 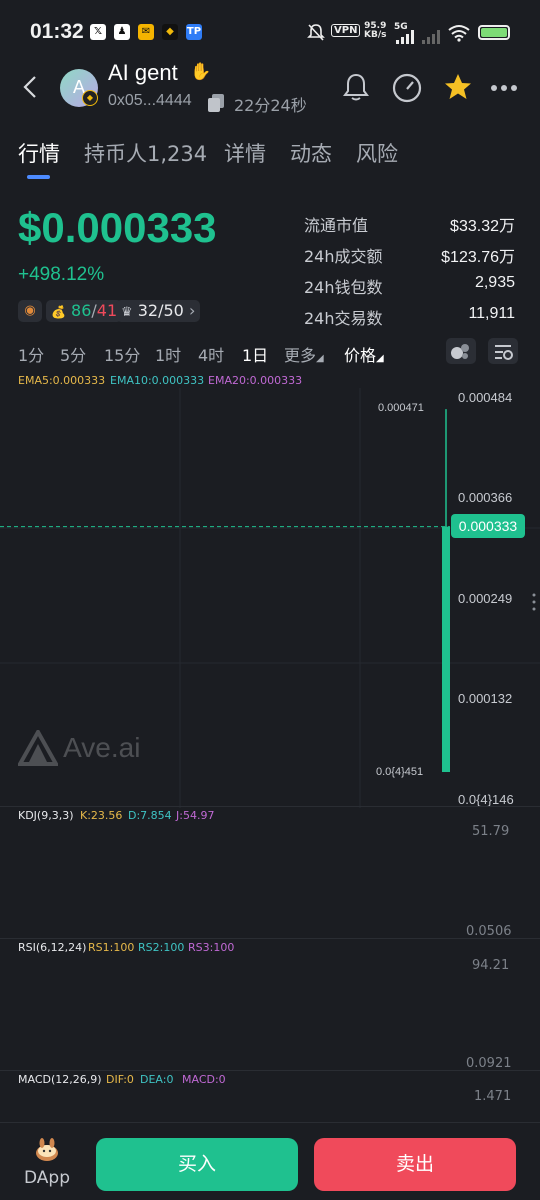 What do you see at coordinates (204, 1079) in the screenshot?
I see `macd-value: MACD:0` at bounding box center [204, 1079].